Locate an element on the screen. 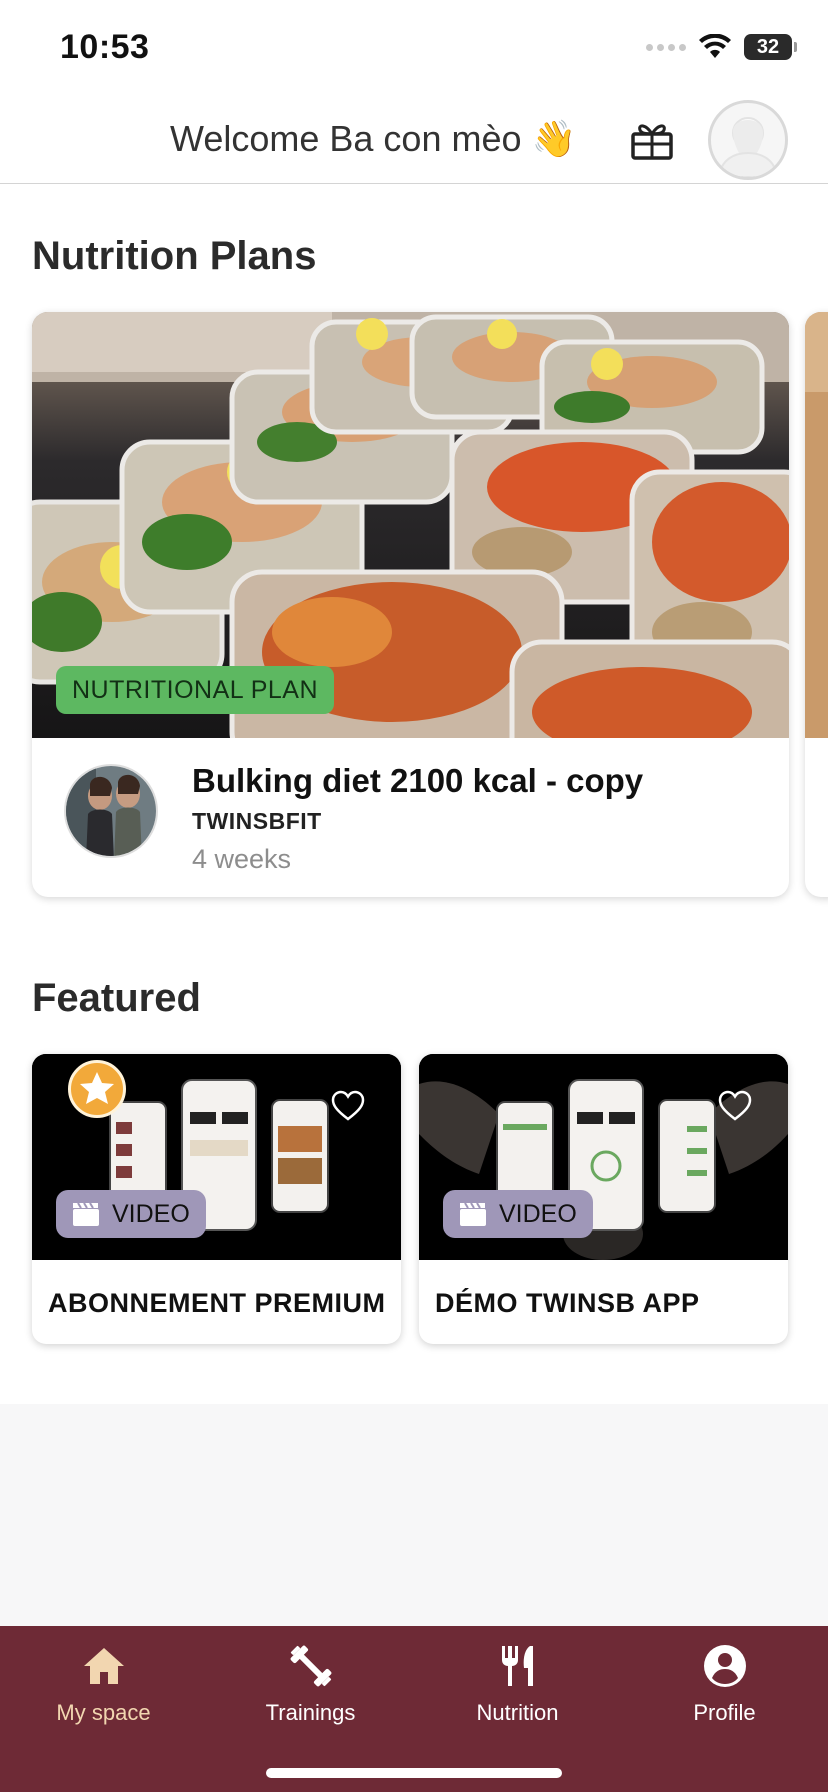  status-time: 10:53 is located at coordinates (105, 47).